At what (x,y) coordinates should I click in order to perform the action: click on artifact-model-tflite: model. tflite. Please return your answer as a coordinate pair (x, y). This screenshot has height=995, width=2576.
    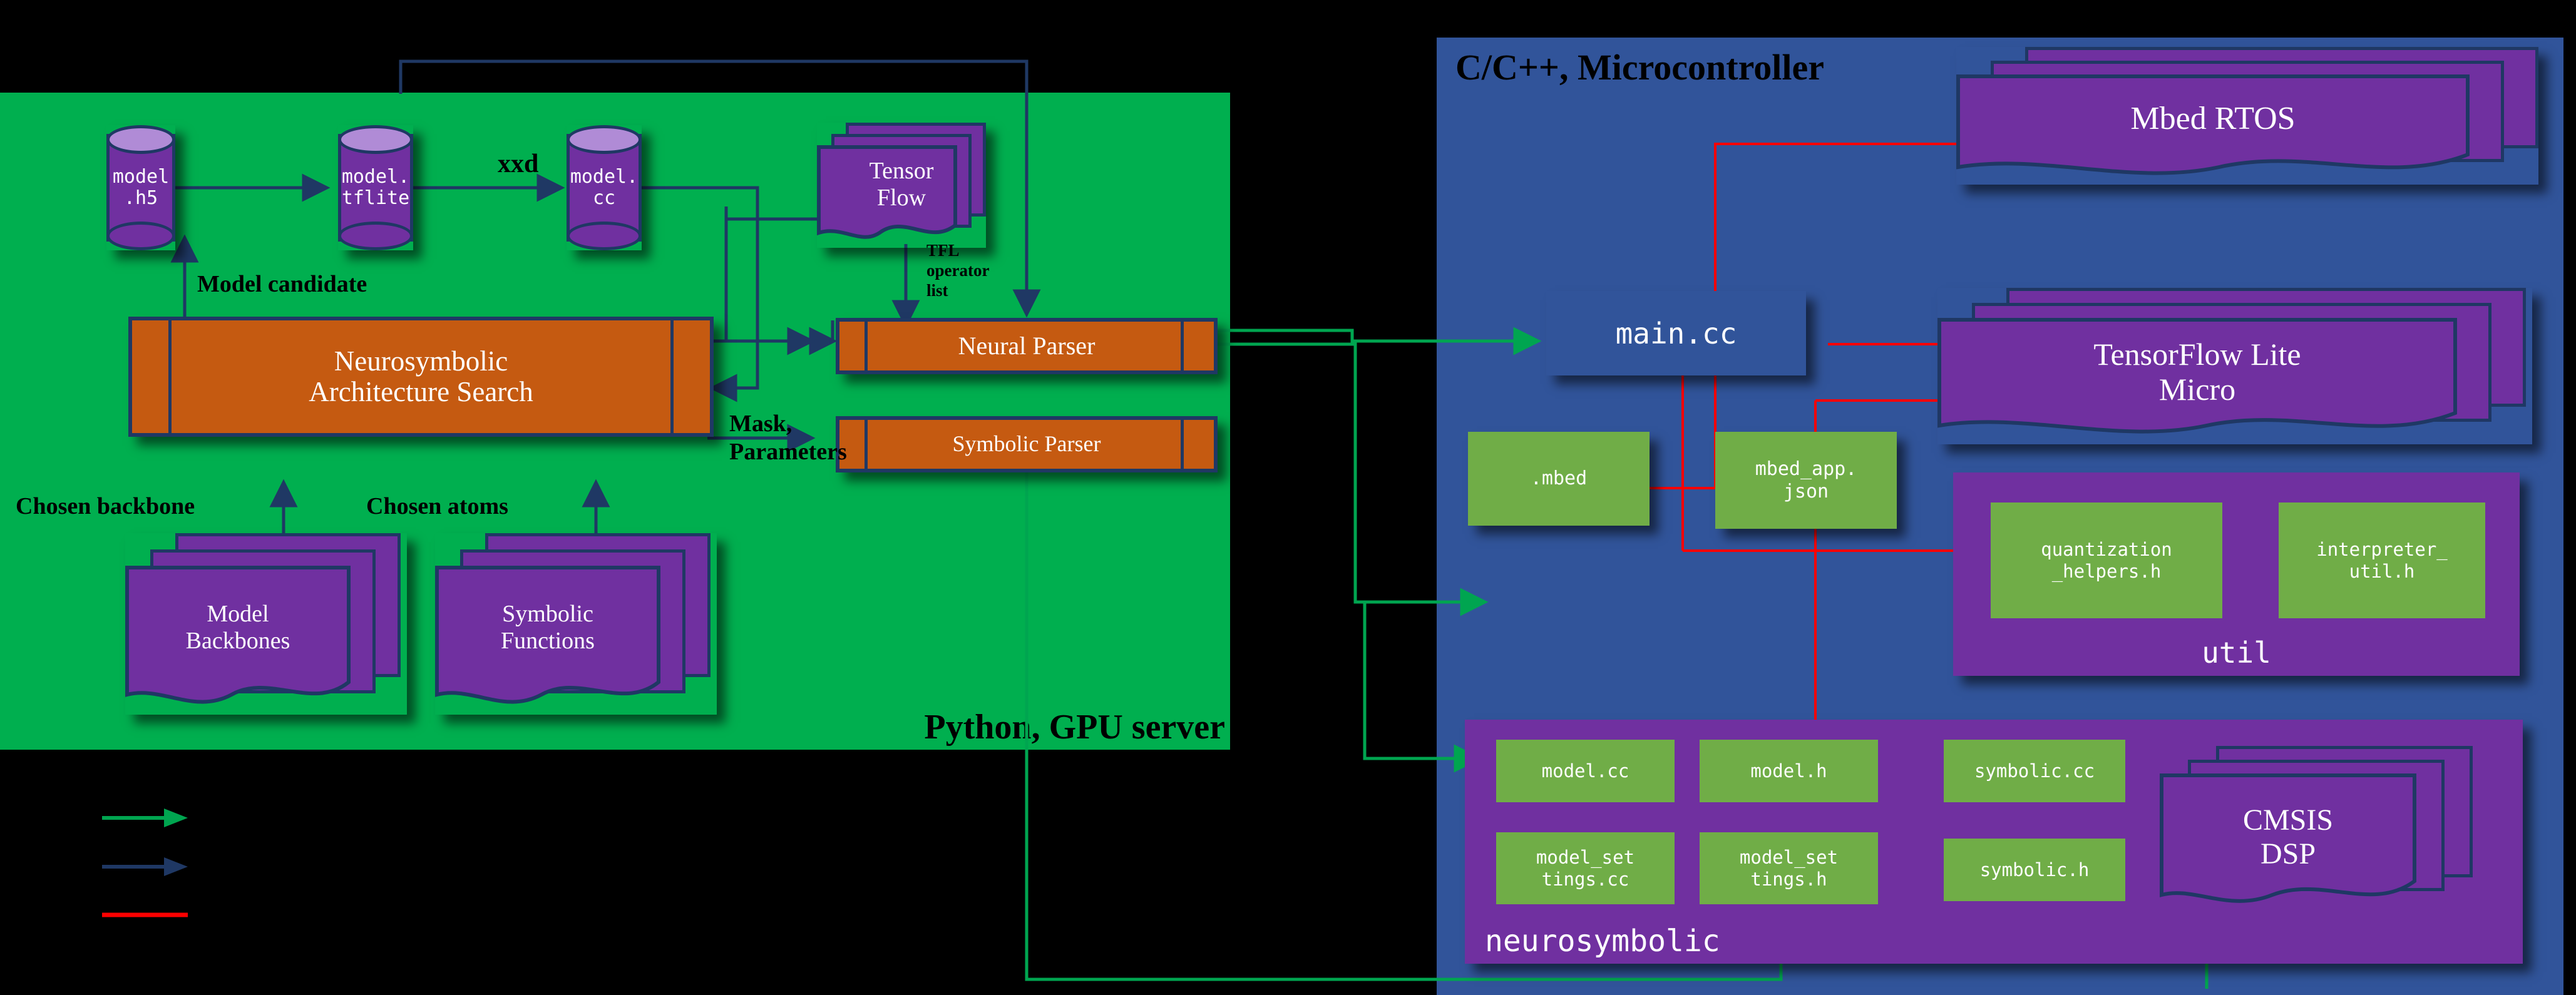
    Looking at the image, I should click on (375, 187).